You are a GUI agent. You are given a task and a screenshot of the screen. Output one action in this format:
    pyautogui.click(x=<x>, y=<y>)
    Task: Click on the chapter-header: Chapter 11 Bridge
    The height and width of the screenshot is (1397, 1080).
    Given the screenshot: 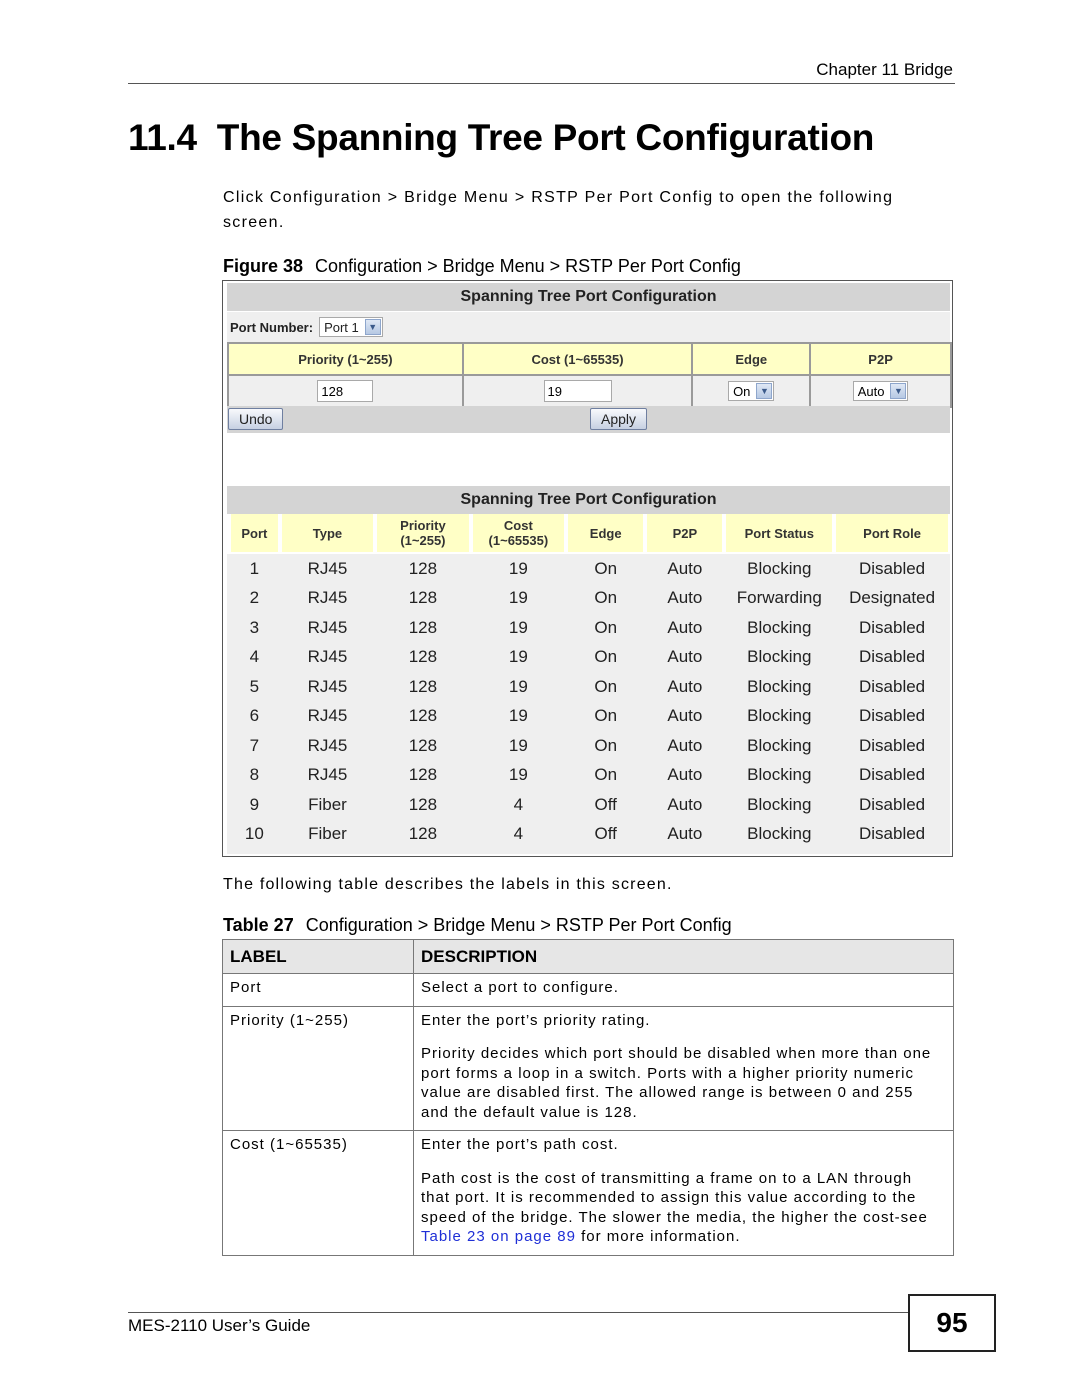 What is the action you would take?
    pyautogui.click(x=884, y=69)
    